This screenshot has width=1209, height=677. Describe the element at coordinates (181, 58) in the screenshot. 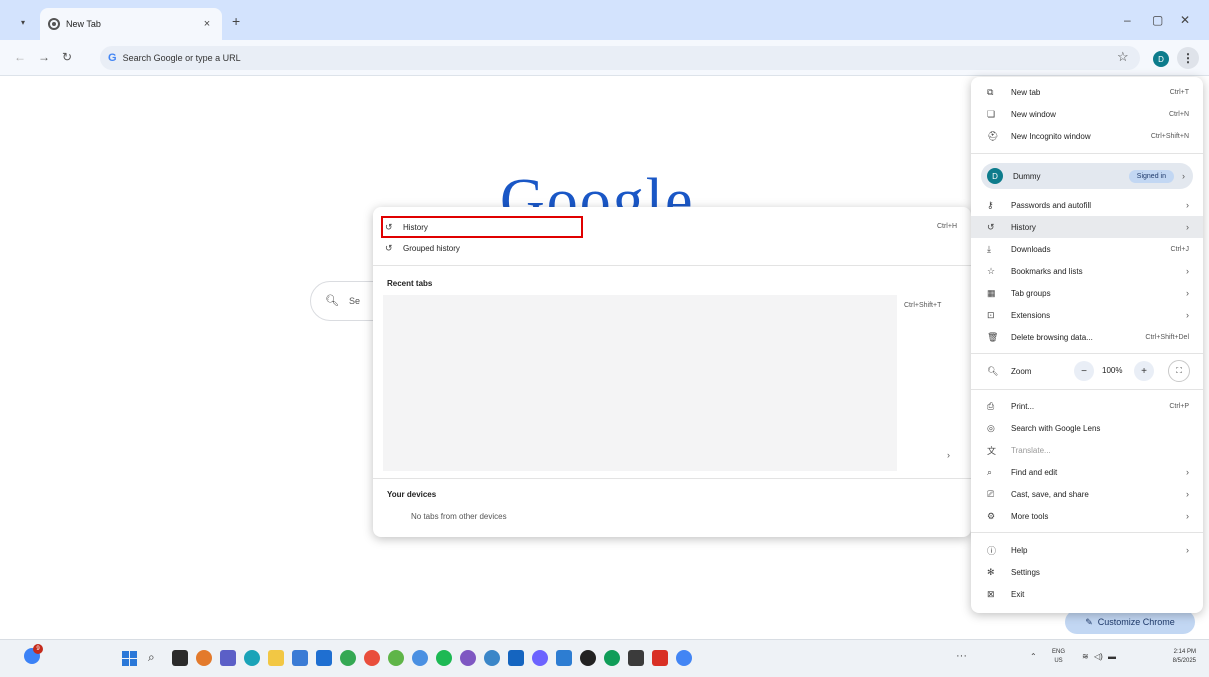

I see `omnibox-placeholder: Search Google or type a URL` at that location.